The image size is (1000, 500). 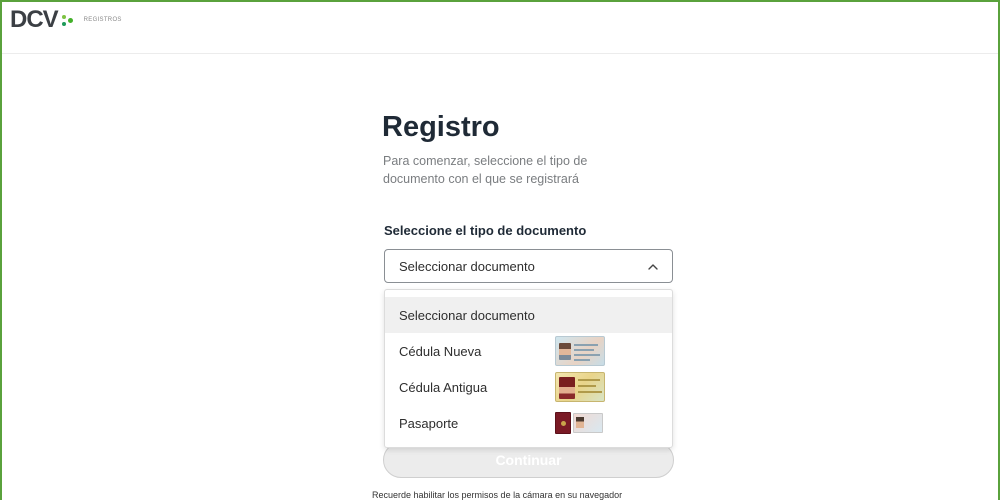 I want to click on brand-dots-icon, so click(x=67, y=20).